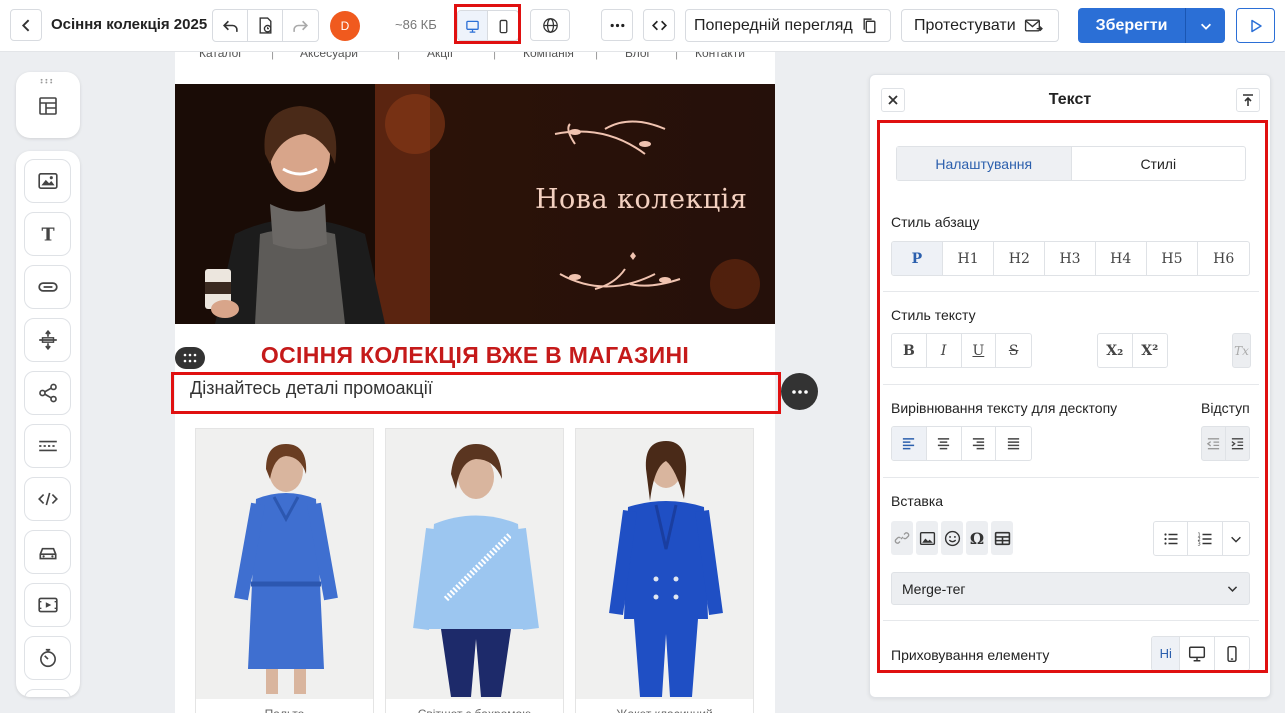  What do you see at coordinates (440, 56) in the screenshot?
I see `nav-item: Акції` at bounding box center [440, 56].